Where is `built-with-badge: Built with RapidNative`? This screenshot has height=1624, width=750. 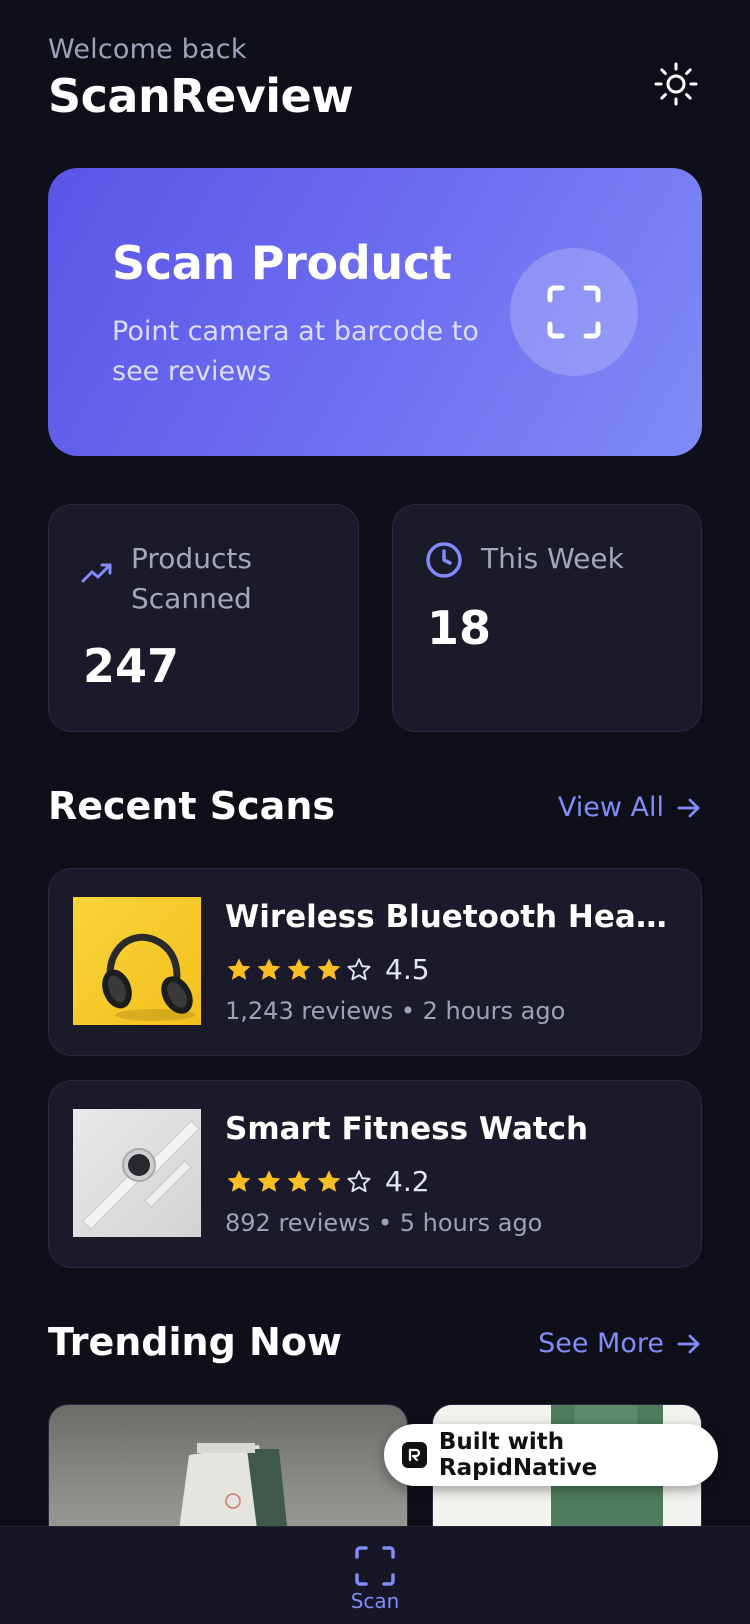 built-with-badge: Built with RapidNative is located at coordinates (551, 1455).